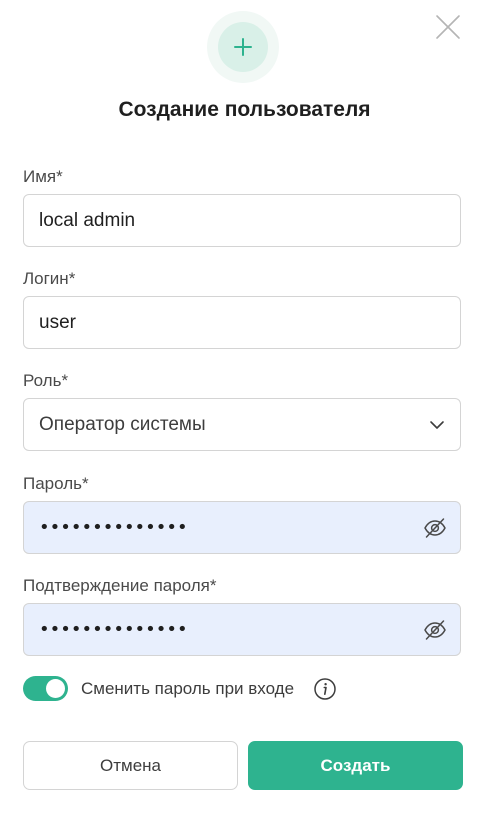 Image resolution: width=489 pixels, height=813 pixels. I want to click on password-input, so click(224, 527).